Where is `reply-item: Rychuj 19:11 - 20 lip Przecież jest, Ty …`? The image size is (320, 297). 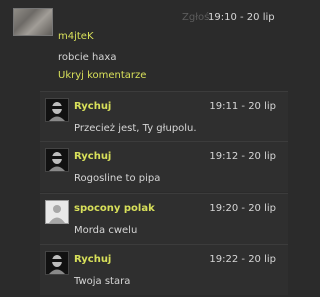 reply-item: Rychuj 19:11 - 20 lip Przecież jest, Ty … is located at coordinates (164, 116).